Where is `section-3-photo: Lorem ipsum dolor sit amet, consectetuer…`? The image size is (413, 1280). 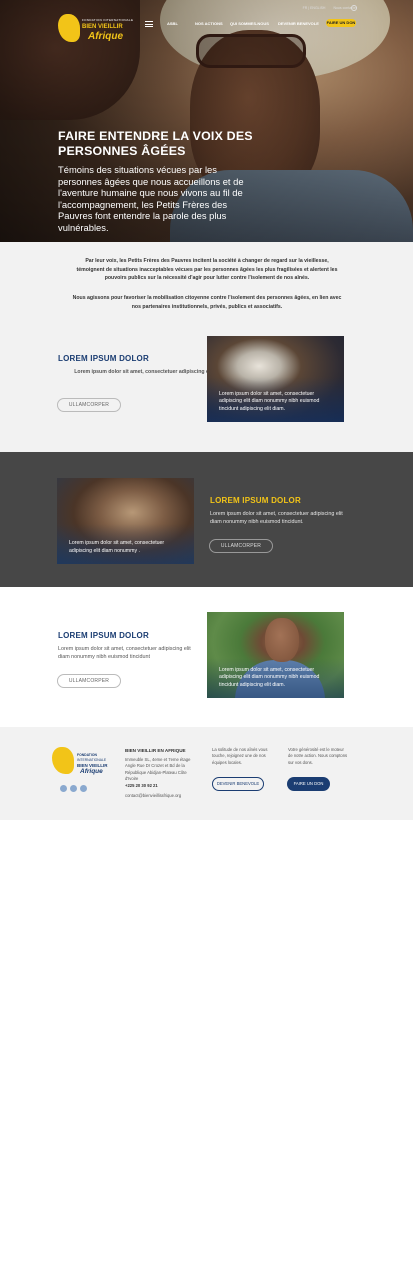 section-3-photo: Lorem ipsum dolor sit amet, consectetuer… is located at coordinates (275, 655).